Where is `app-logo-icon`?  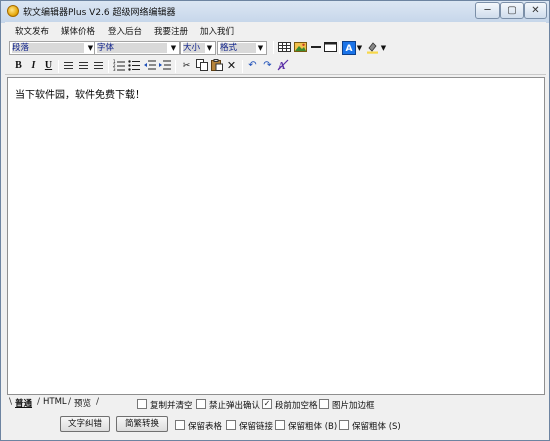 app-logo-icon is located at coordinates (13, 11).